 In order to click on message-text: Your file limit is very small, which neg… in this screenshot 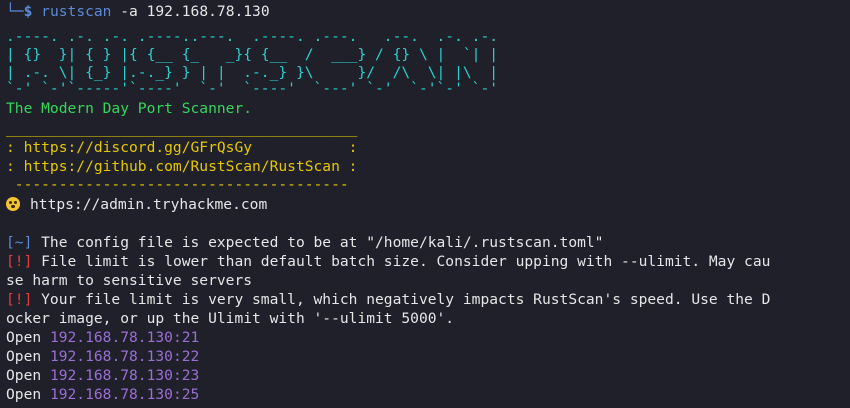, I will do `click(401, 299)`.